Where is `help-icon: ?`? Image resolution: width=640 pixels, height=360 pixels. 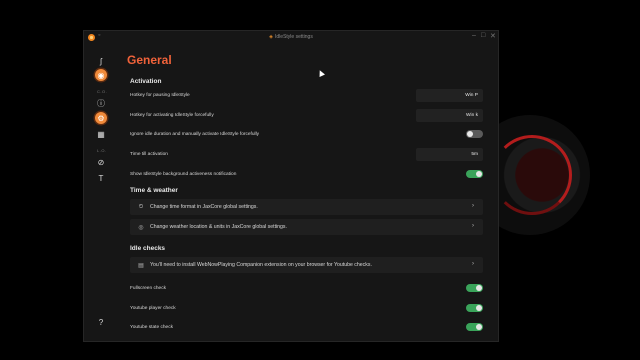
help-icon: ? is located at coordinates (101, 322).